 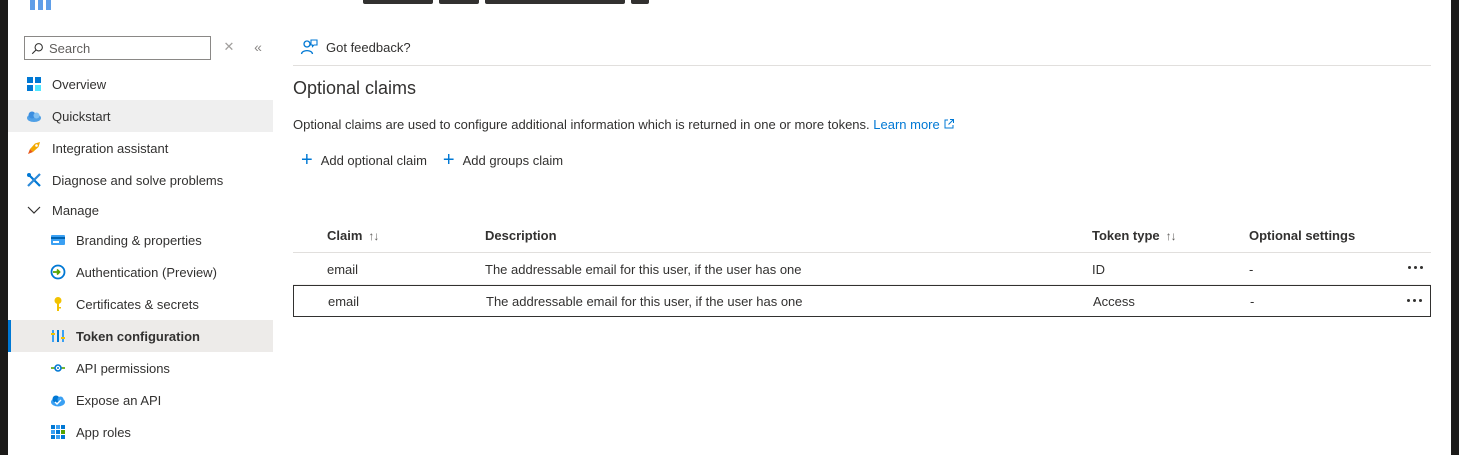 I want to click on overview-grid-icon, so click(x=34, y=84).